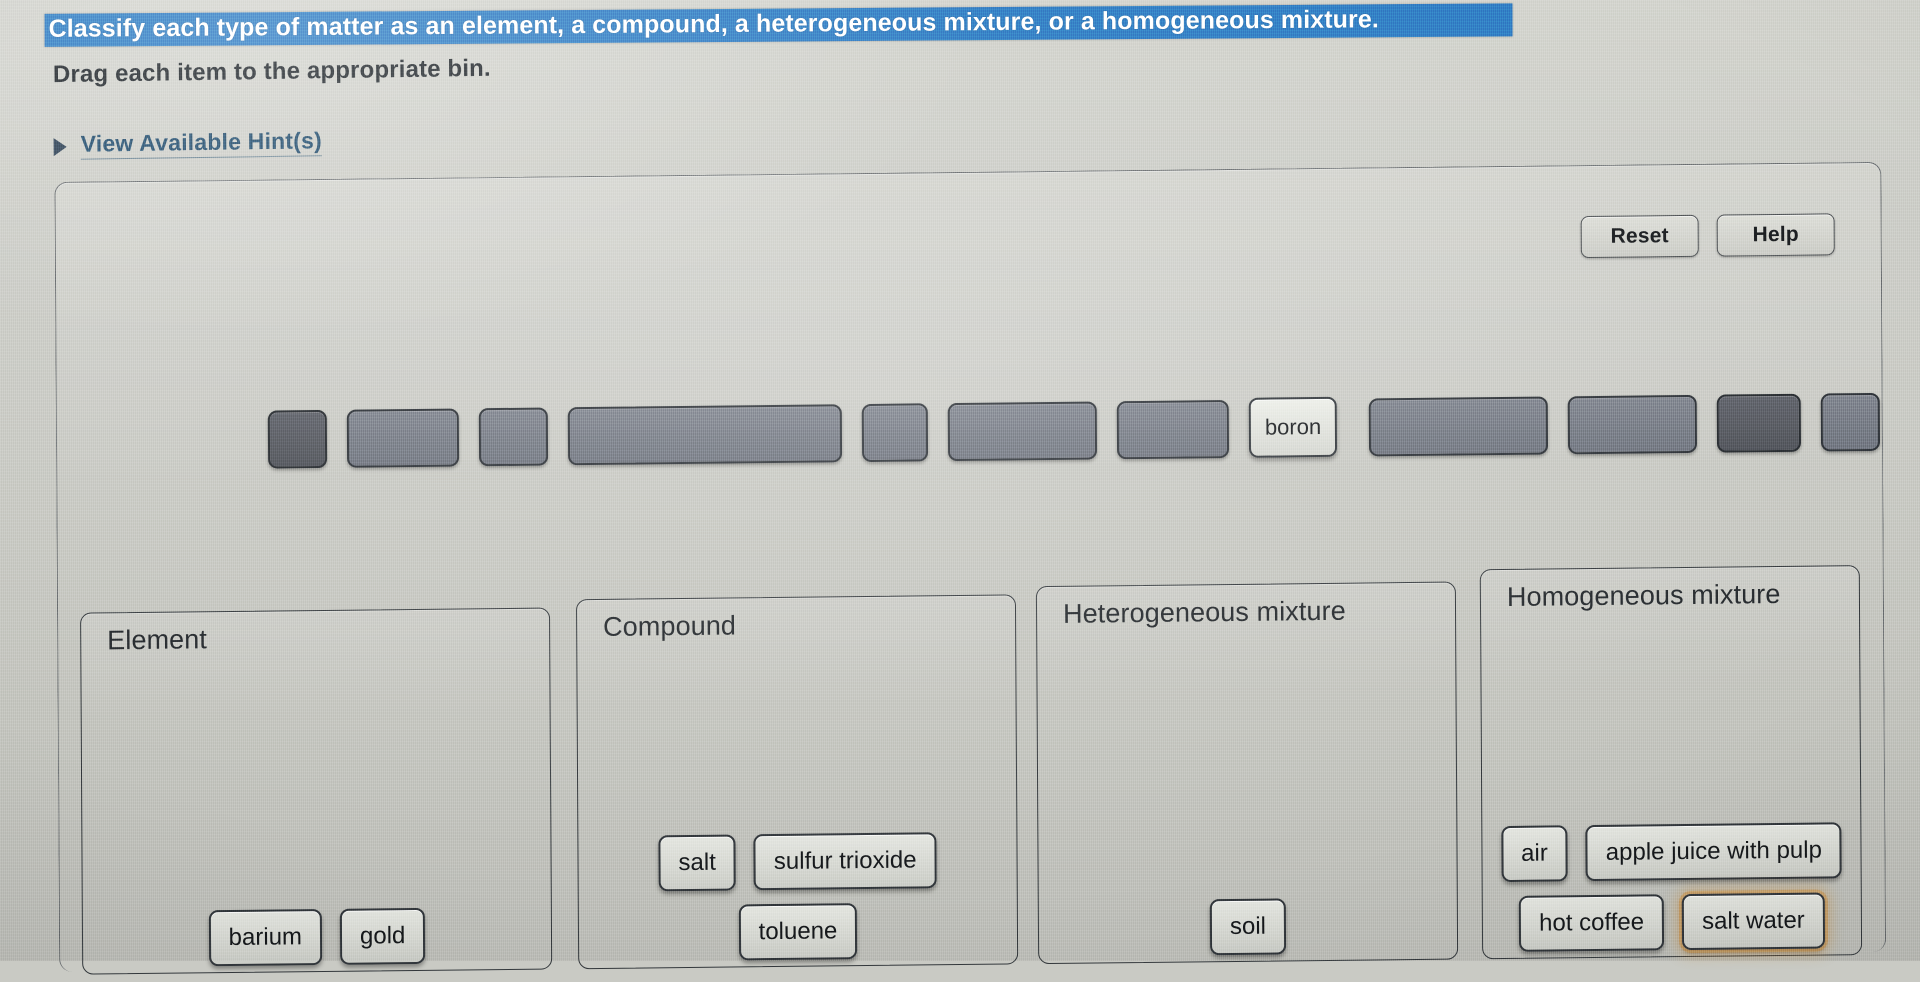 This screenshot has height=982, width=1920. I want to click on tray-item-boron: boron, so click(1293, 427).